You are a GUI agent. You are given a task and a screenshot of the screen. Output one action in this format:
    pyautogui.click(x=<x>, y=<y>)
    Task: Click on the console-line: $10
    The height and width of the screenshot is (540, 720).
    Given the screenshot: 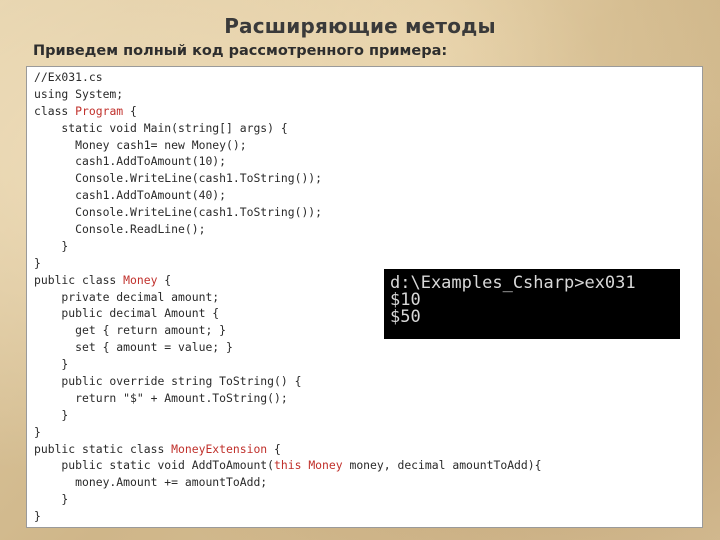 What is the action you would take?
    pyautogui.click(x=405, y=300)
    